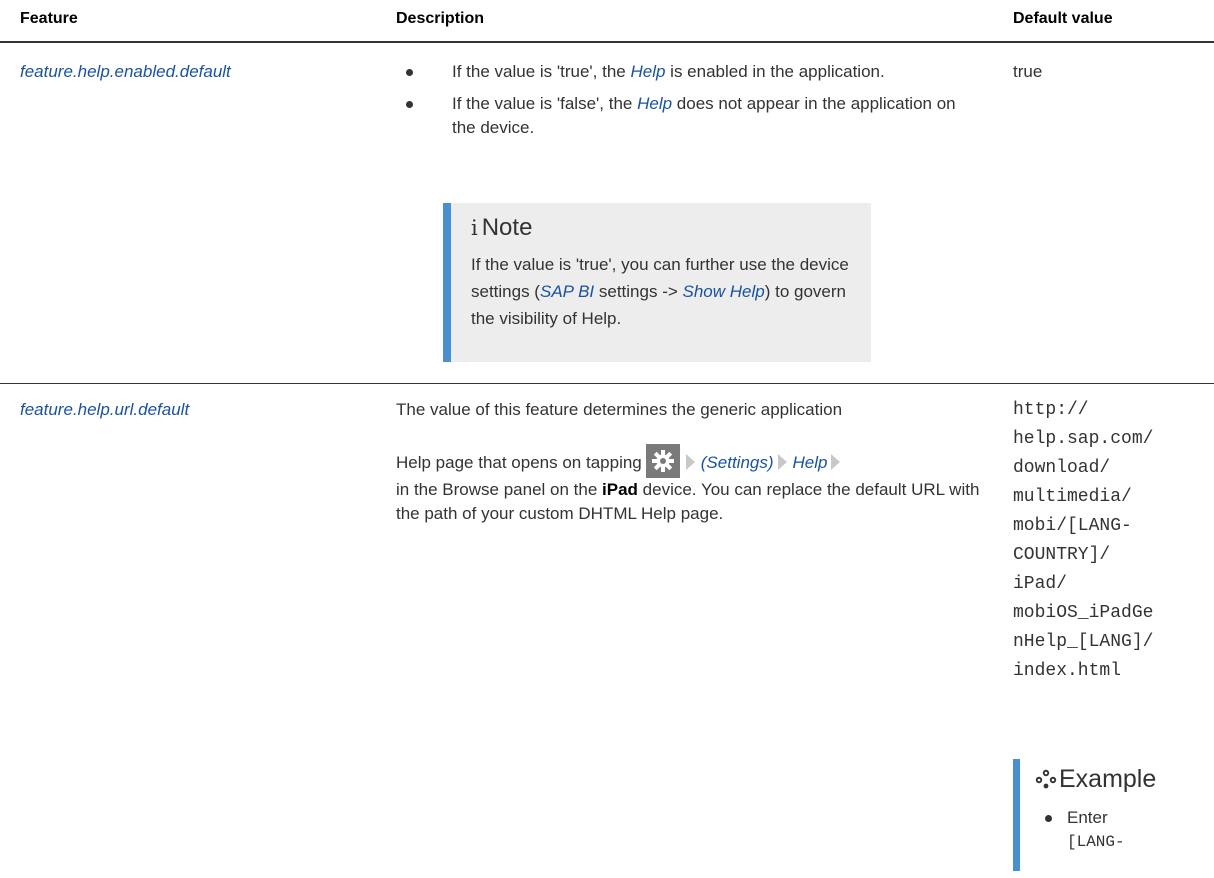  I want to click on example-box: Example Enter [LANG-, so click(1113, 815).